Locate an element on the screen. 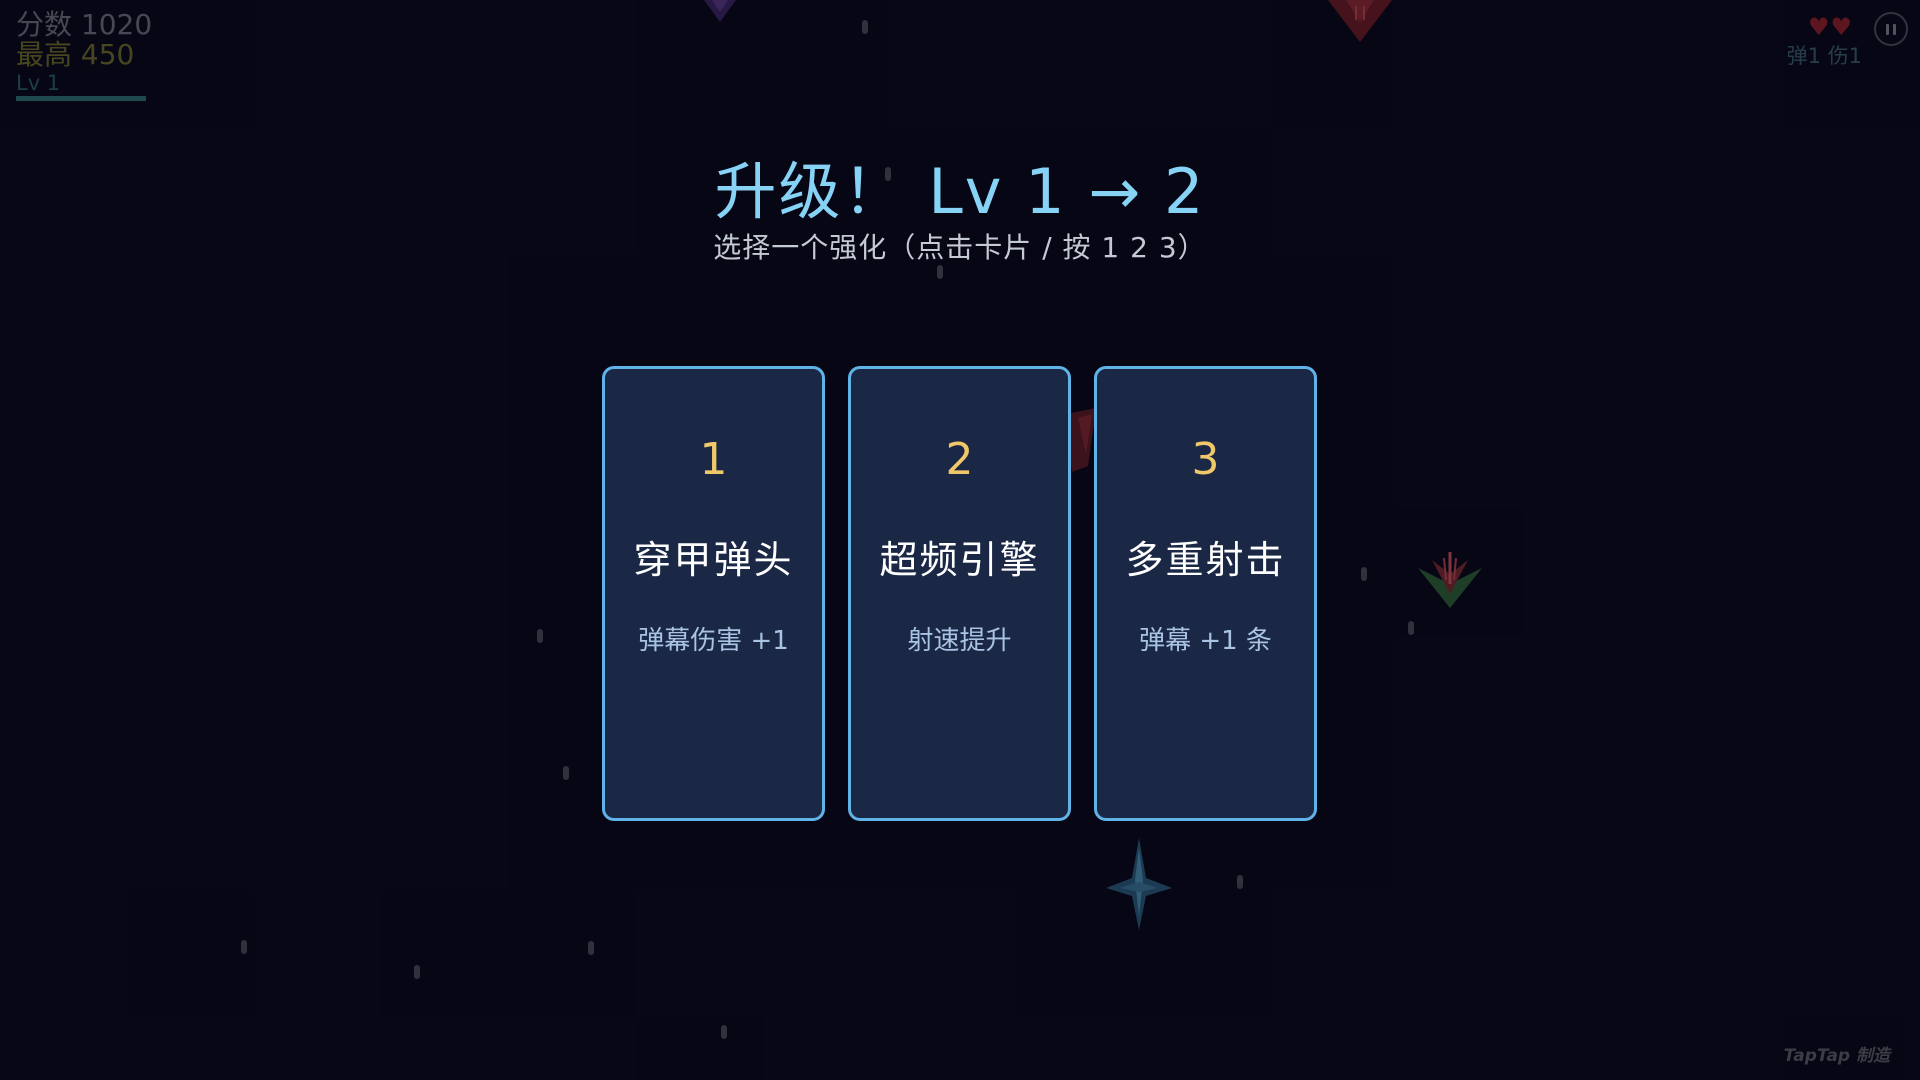 The width and height of the screenshot is (1920, 1080). card-number: 2 is located at coordinates (959, 459).